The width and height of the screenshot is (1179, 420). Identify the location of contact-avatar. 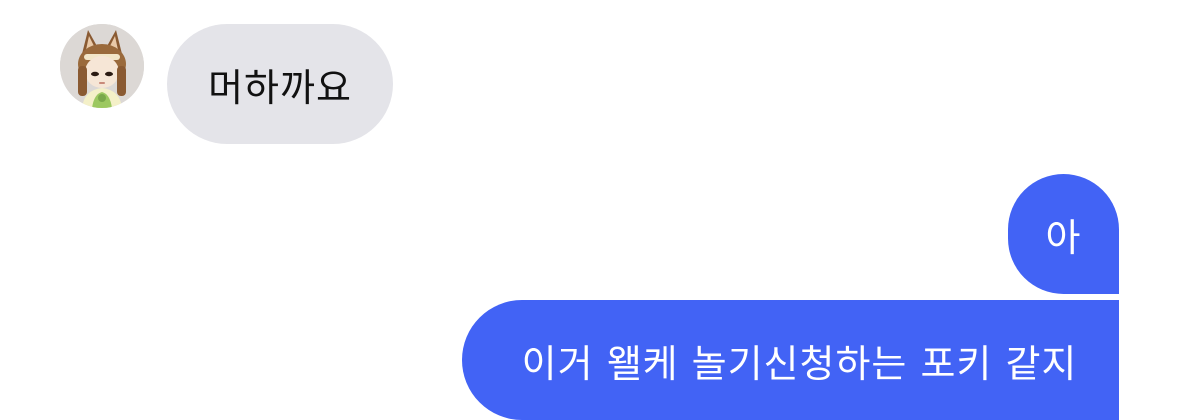
(102, 66).